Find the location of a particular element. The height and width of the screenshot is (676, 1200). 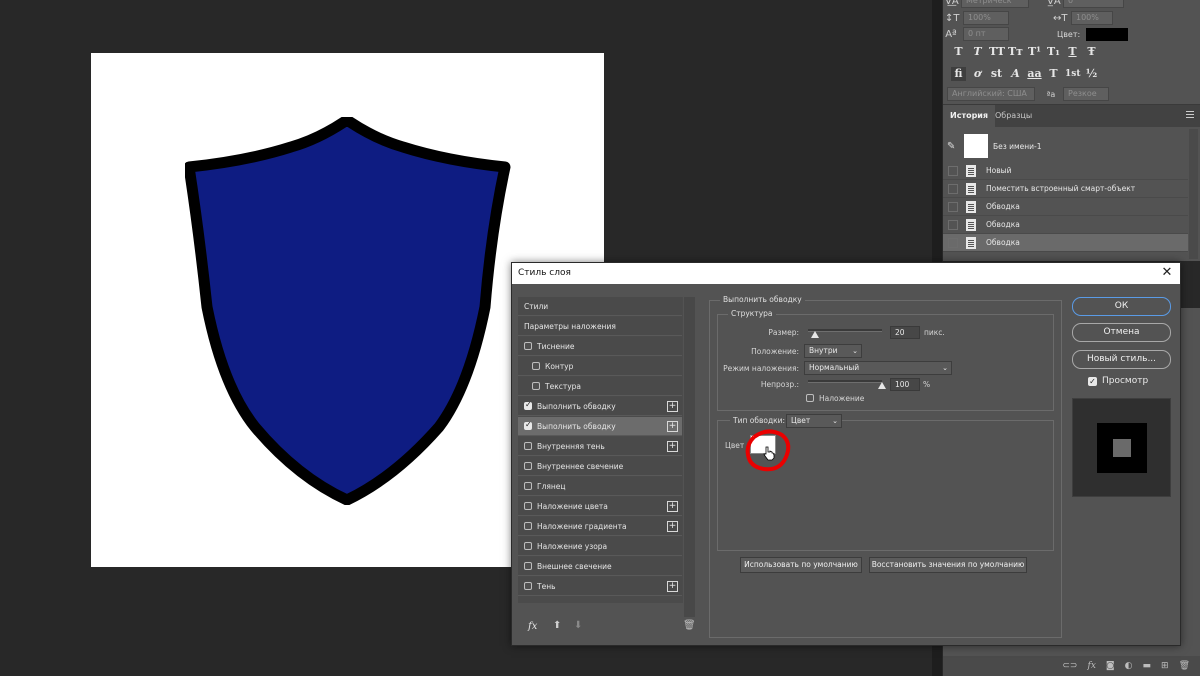

underline-button: T is located at coordinates (1072, 52).